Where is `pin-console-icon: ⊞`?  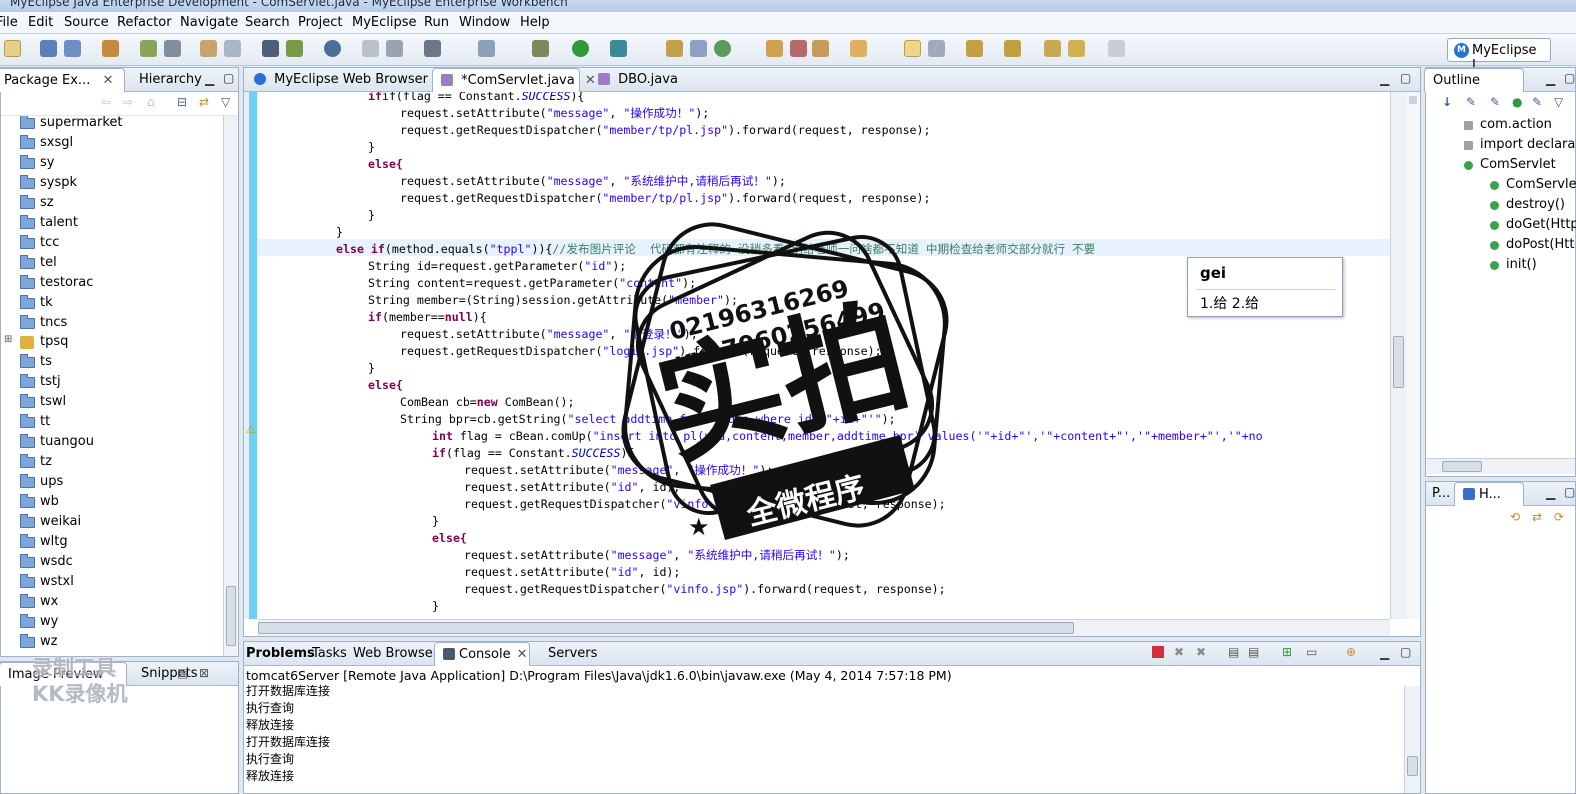 pin-console-icon: ⊞ is located at coordinates (1287, 652).